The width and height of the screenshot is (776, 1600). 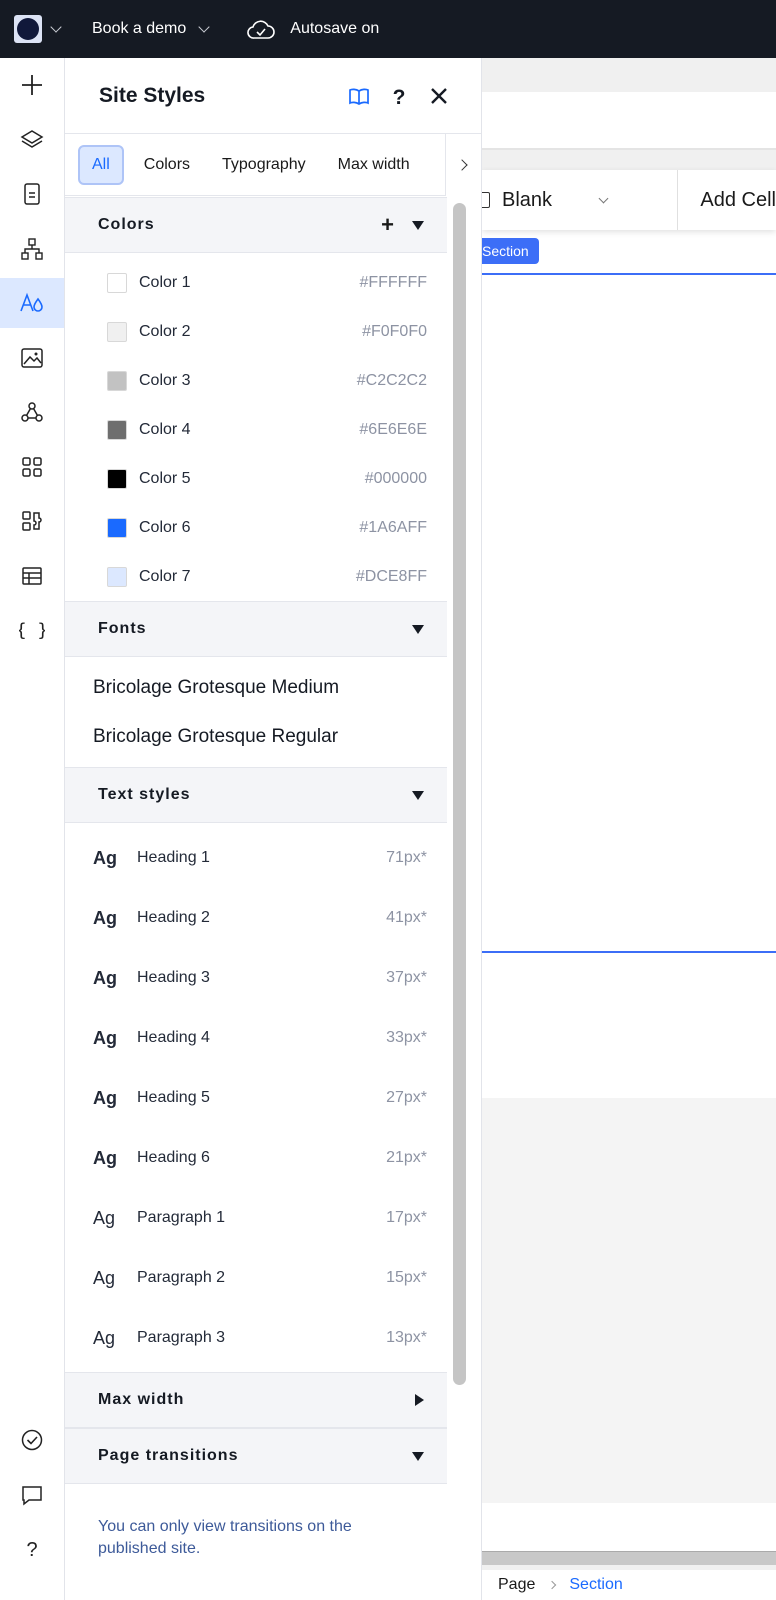 I want to click on book-icon, so click(x=359, y=96).